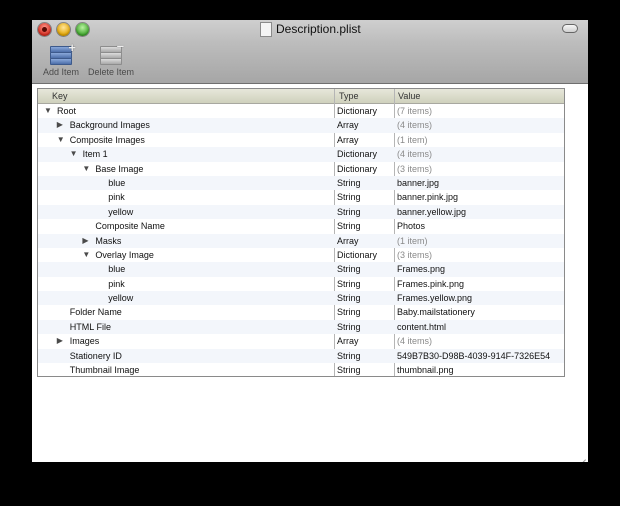 This screenshot has height=506, width=620. I want to click on table-row: blue String banner.jpg, so click(301, 183).